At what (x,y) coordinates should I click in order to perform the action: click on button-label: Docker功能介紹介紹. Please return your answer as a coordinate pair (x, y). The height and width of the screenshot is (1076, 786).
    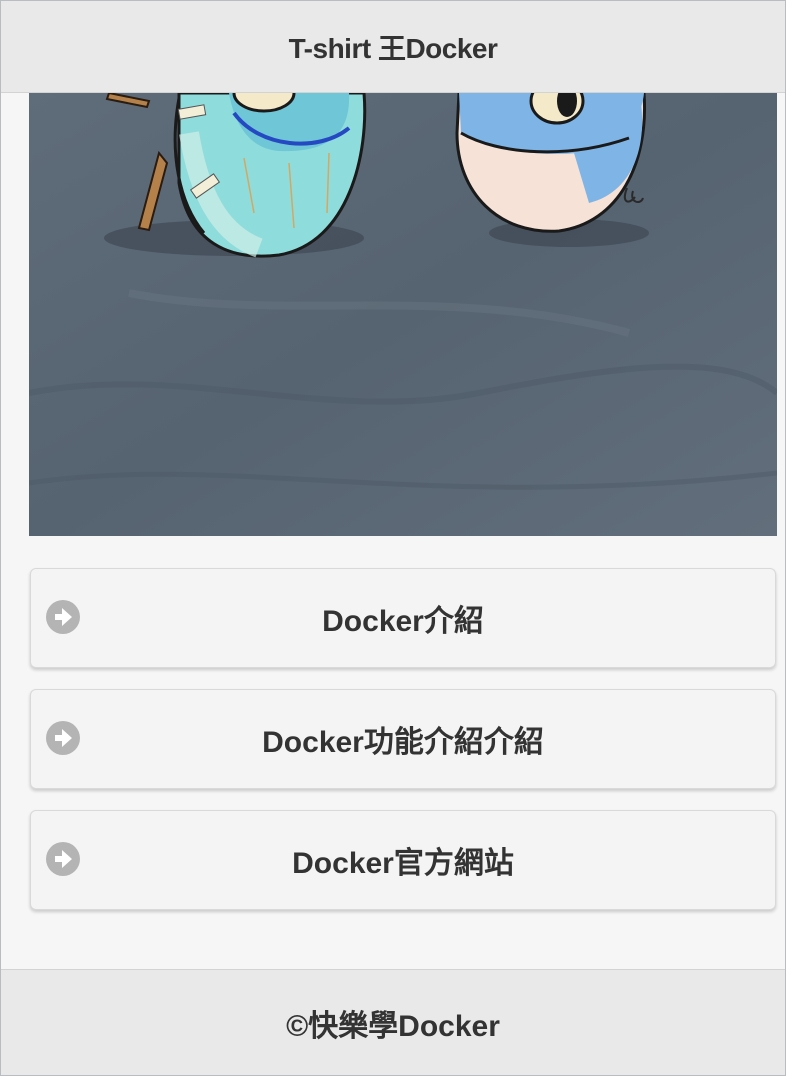
    Looking at the image, I should click on (403, 742).